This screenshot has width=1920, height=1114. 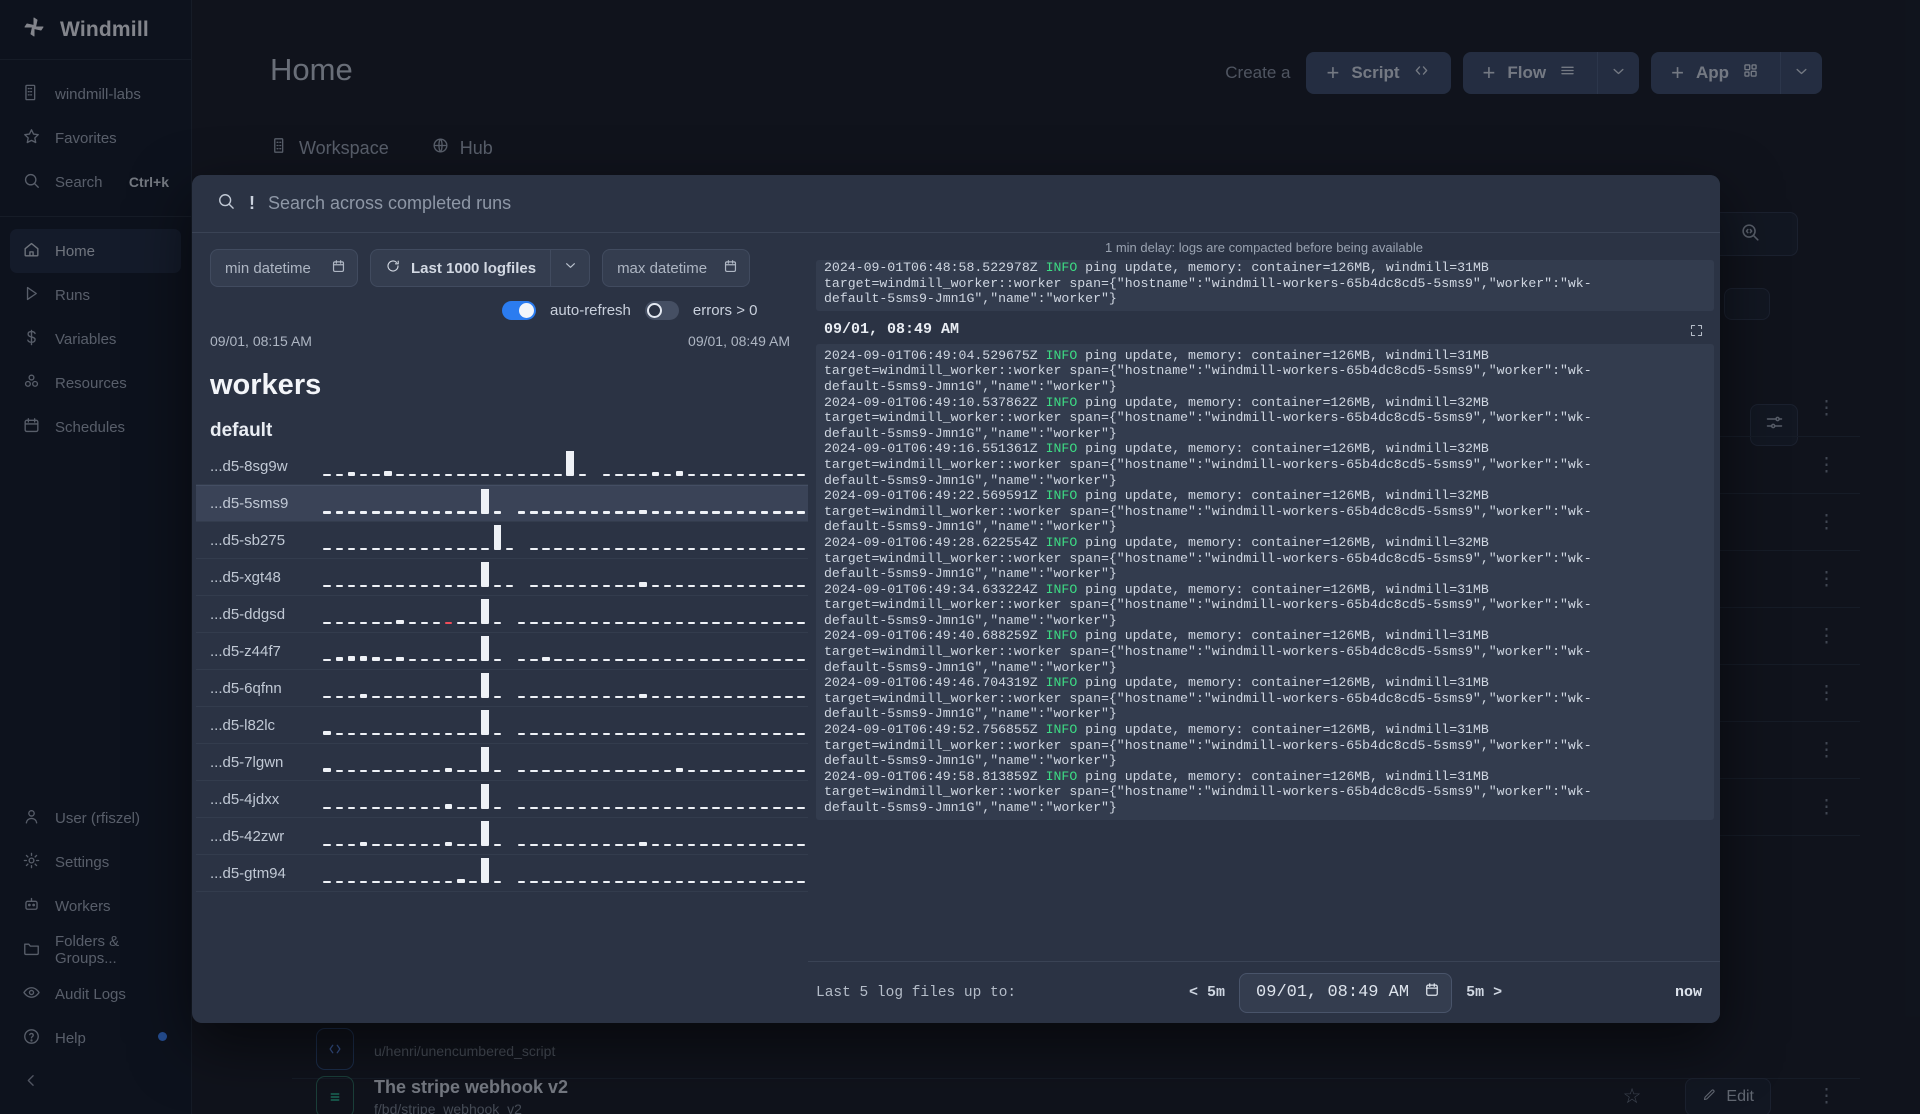 What do you see at coordinates (676, 268) in the screenshot?
I see `max-datetime-field: max datetime` at bounding box center [676, 268].